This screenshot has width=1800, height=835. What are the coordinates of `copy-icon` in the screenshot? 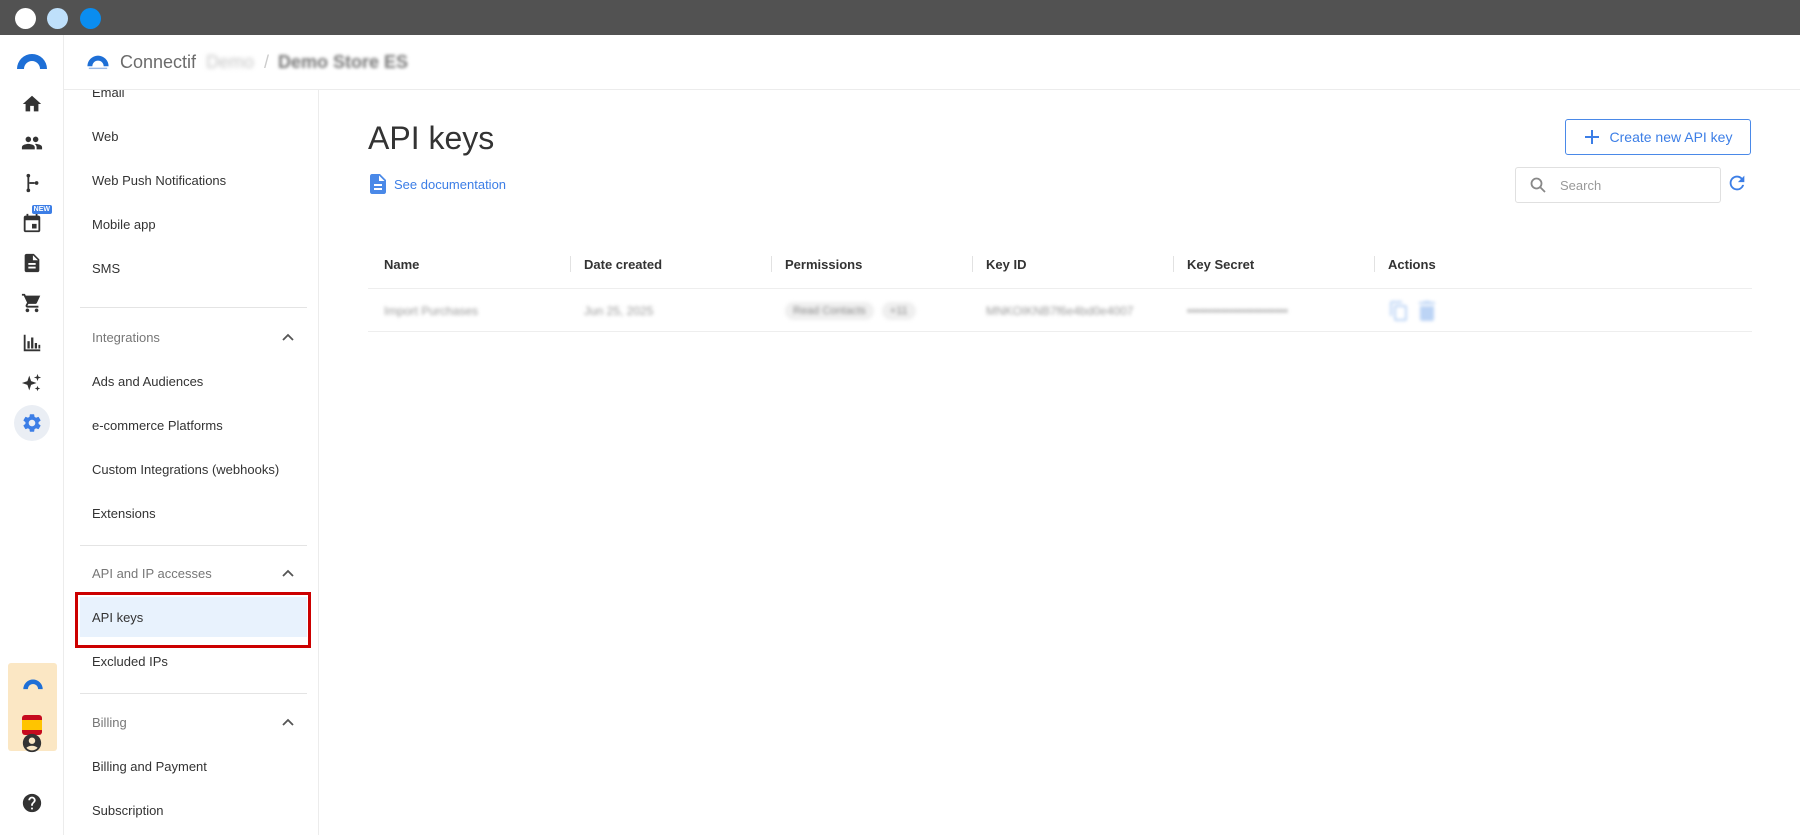 It's located at (1399, 311).